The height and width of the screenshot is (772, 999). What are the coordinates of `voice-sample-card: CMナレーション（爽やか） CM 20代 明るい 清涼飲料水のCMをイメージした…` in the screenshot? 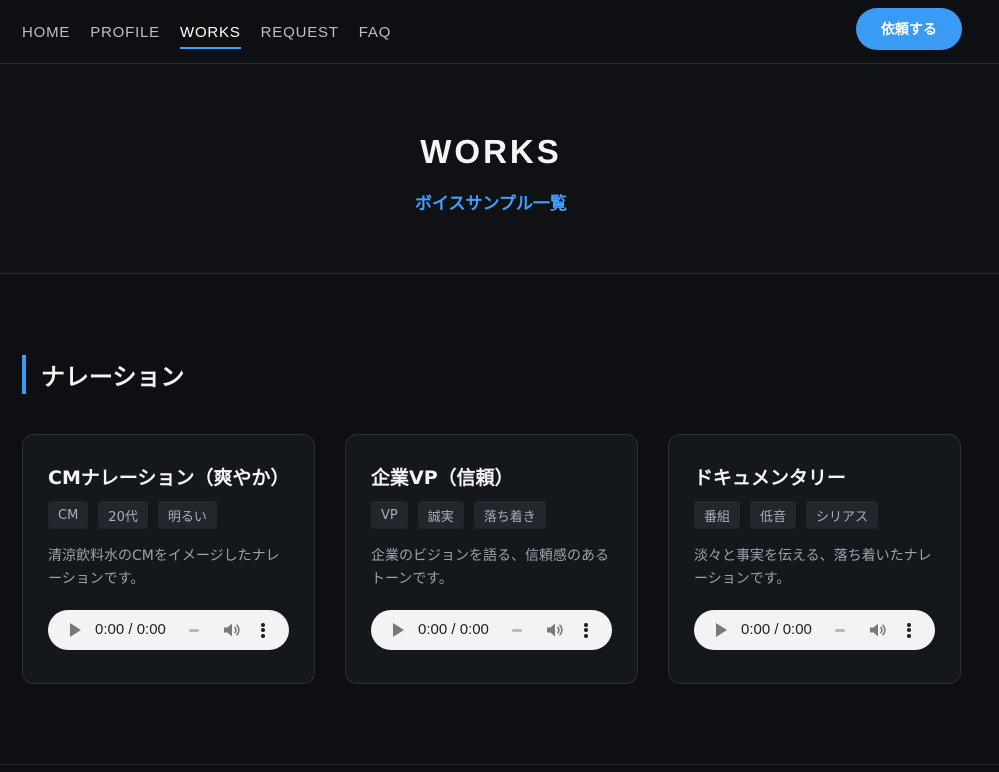 It's located at (168, 559).